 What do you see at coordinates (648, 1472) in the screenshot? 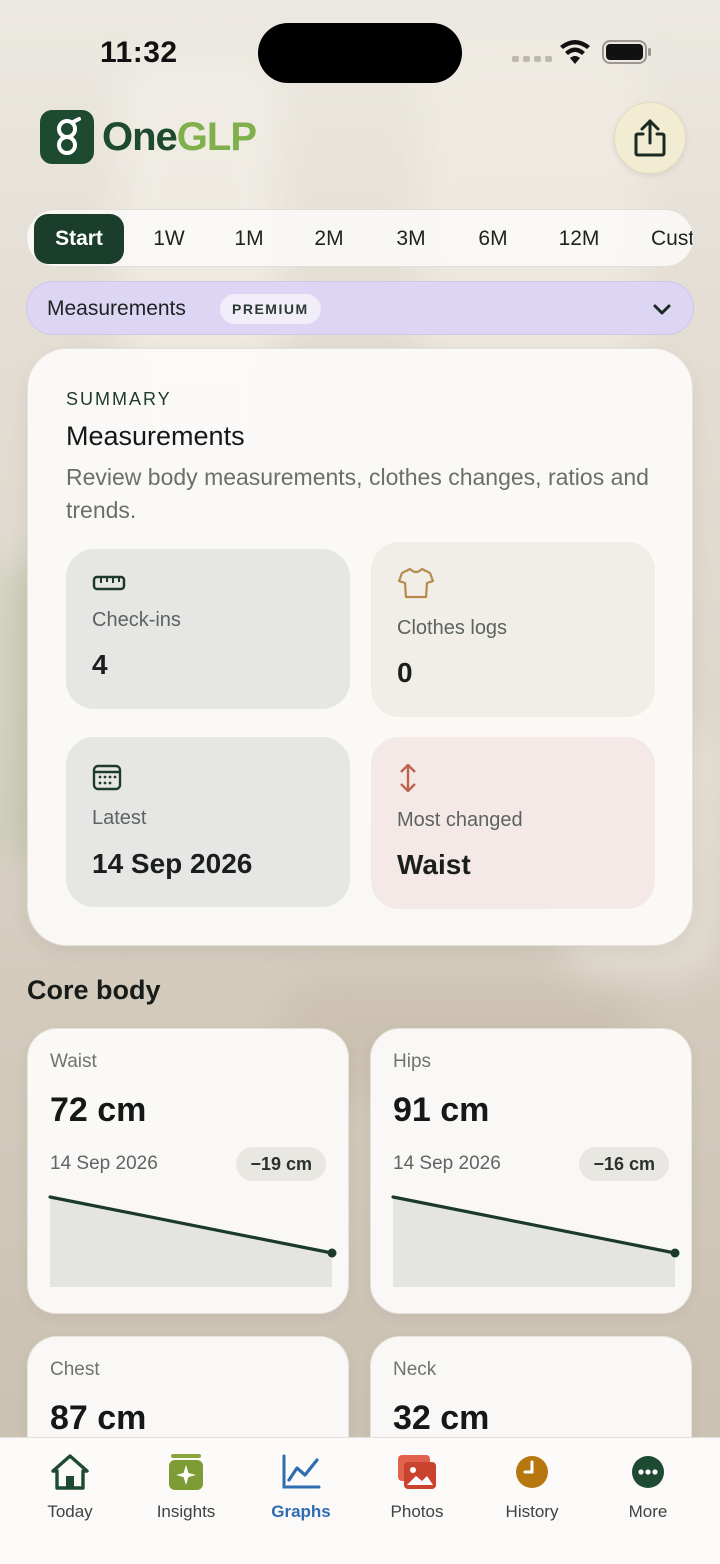
I see `more-dots-icon` at bounding box center [648, 1472].